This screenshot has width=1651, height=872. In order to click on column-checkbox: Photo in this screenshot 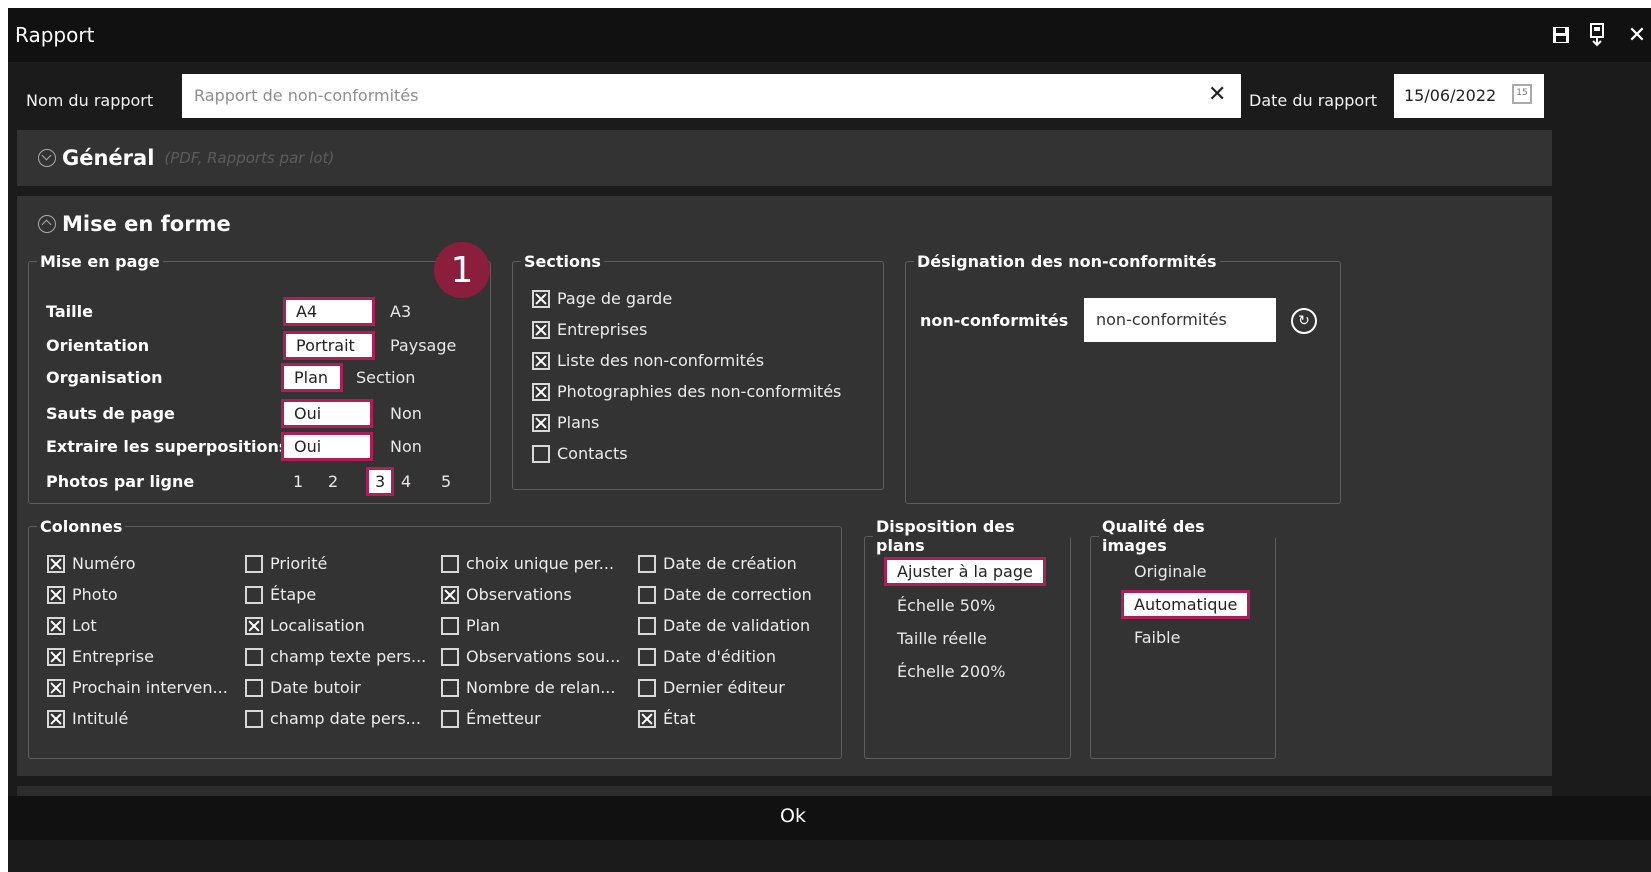, I will do `click(82, 594)`.